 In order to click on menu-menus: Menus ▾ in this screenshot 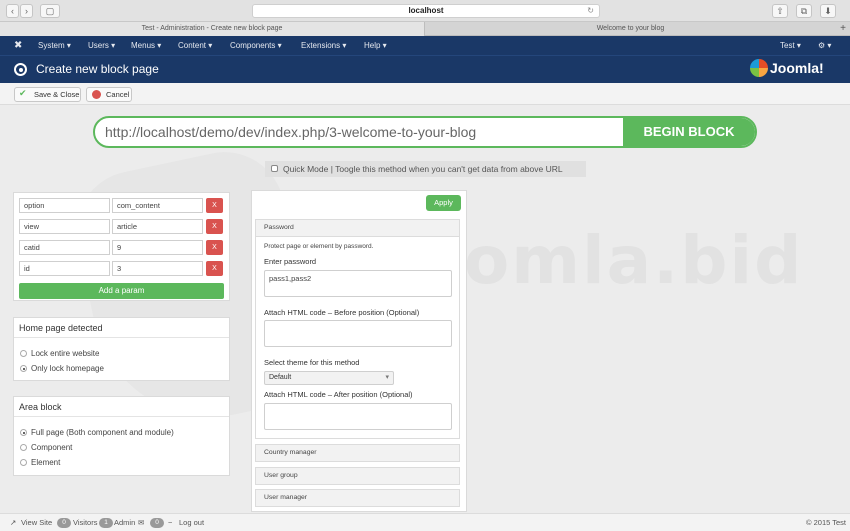, I will do `click(146, 45)`.